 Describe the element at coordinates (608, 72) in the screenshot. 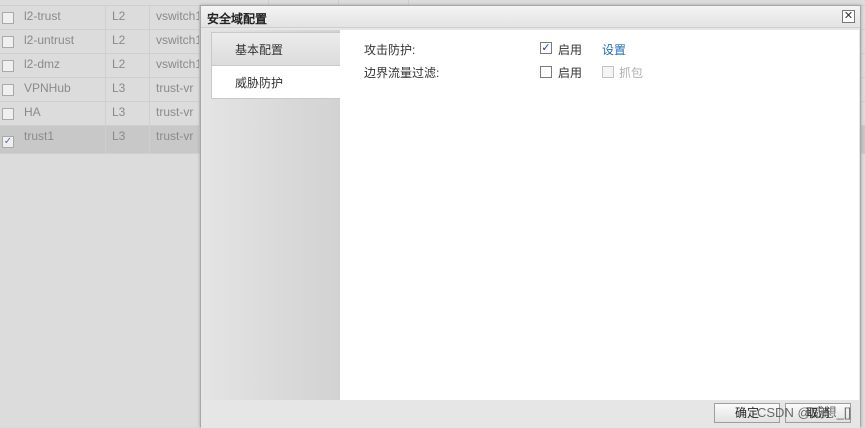

I see `packet-capture-checkbox` at that location.